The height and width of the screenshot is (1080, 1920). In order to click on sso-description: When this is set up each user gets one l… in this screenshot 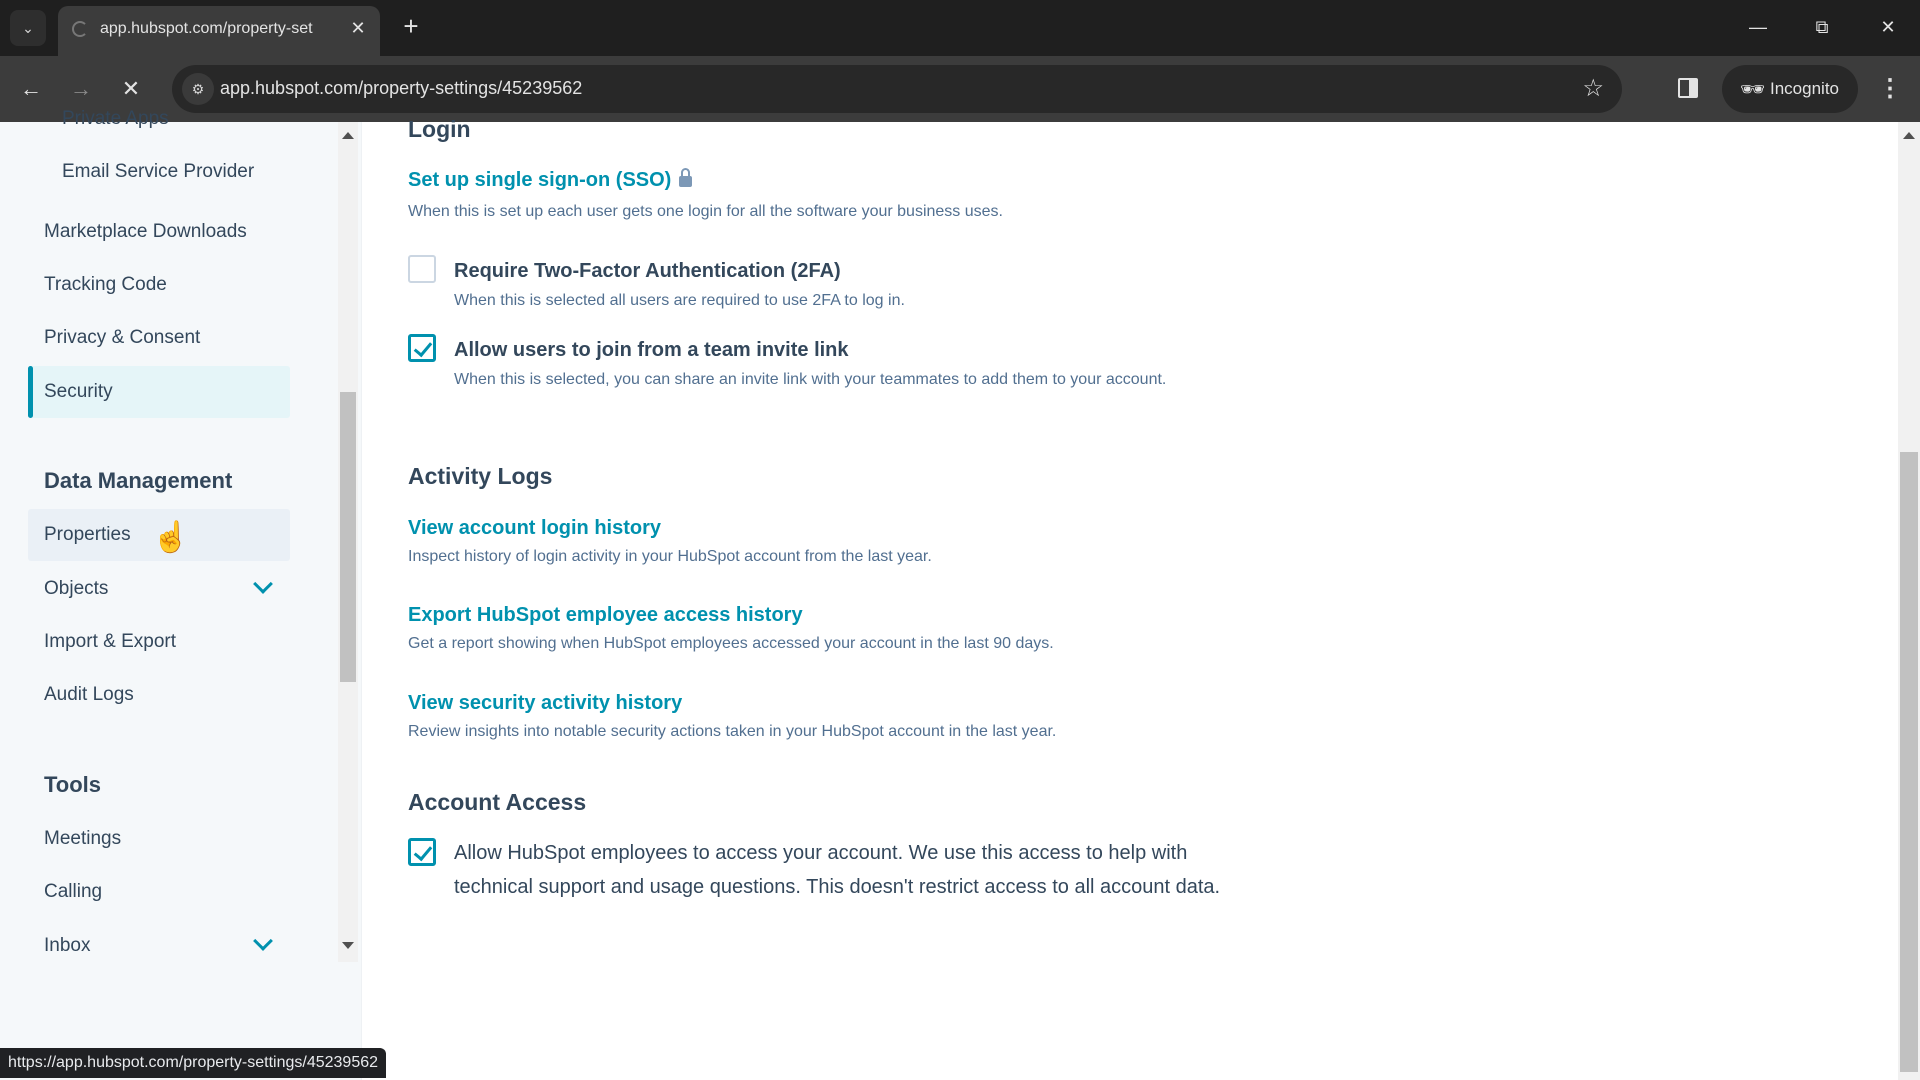, I will do `click(705, 211)`.